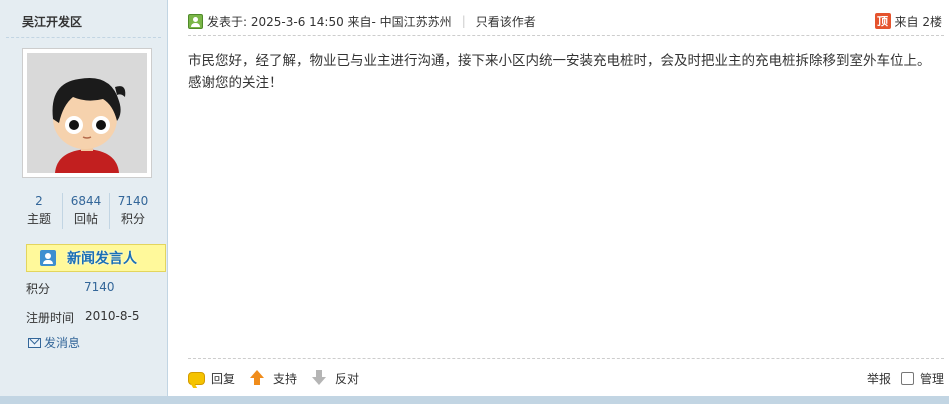  I want to click on avatar, so click(87, 113).